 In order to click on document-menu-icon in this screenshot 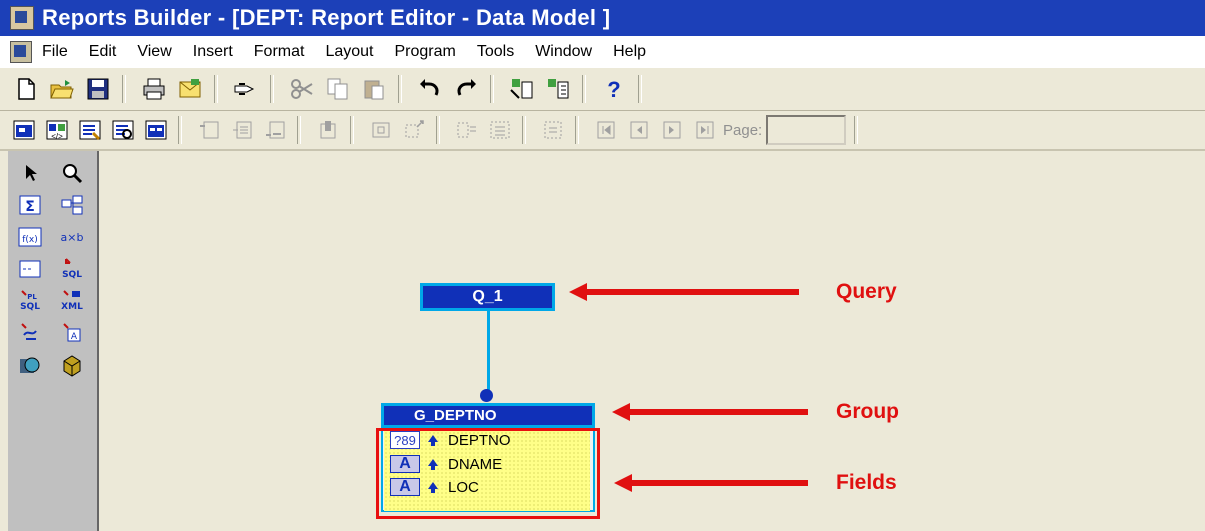, I will do `click(21, 52)`.